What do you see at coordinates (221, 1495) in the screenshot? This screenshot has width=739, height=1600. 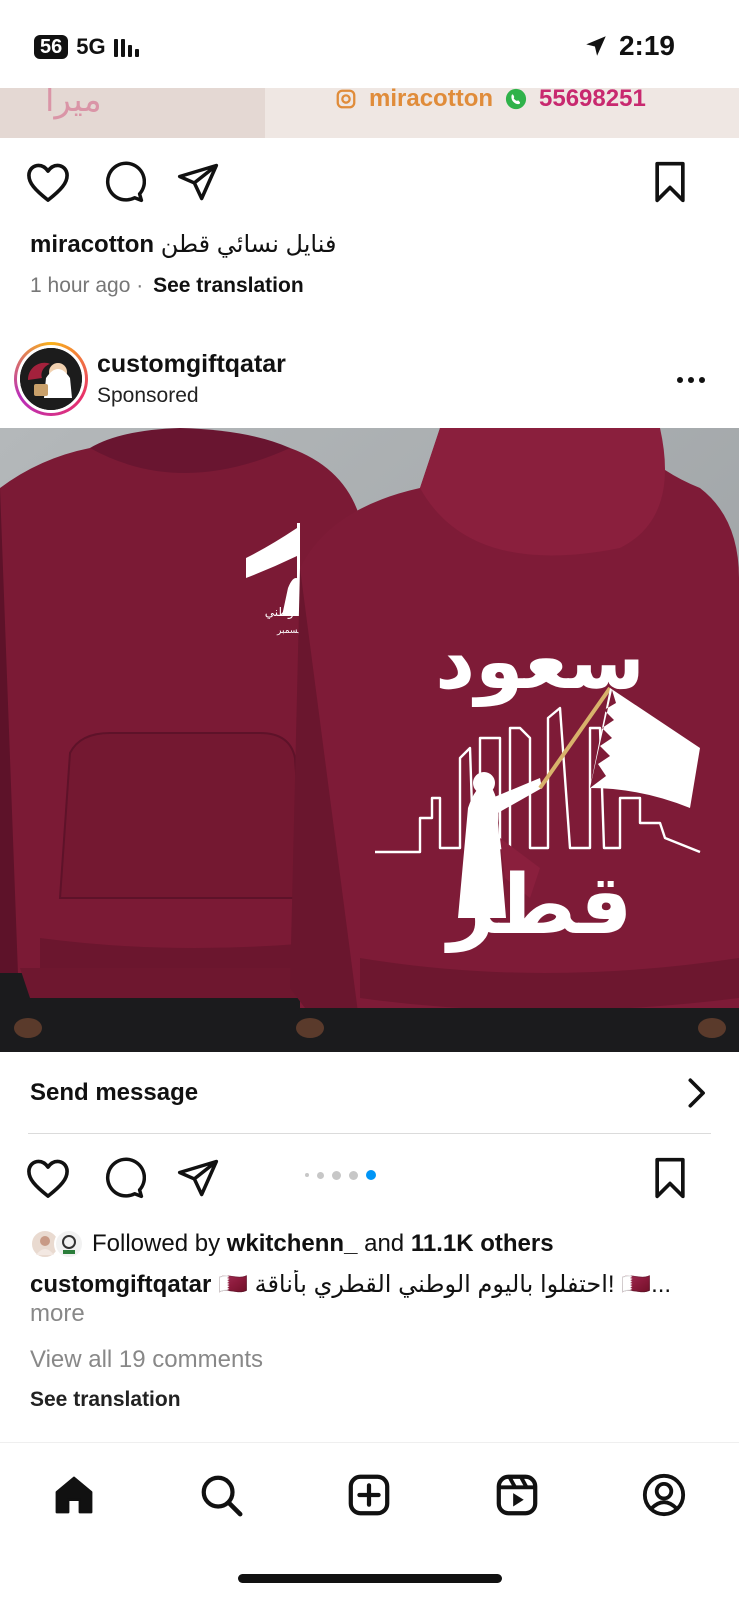 I see `search-icon` at bounding box center [221, 1495].